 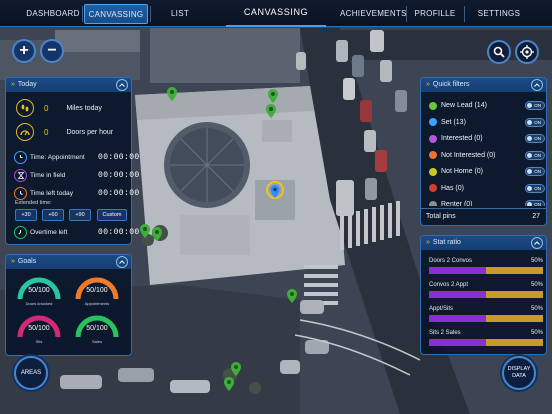 I want to click on filter-row: Set (13) ON, so click(x=488, y=122).